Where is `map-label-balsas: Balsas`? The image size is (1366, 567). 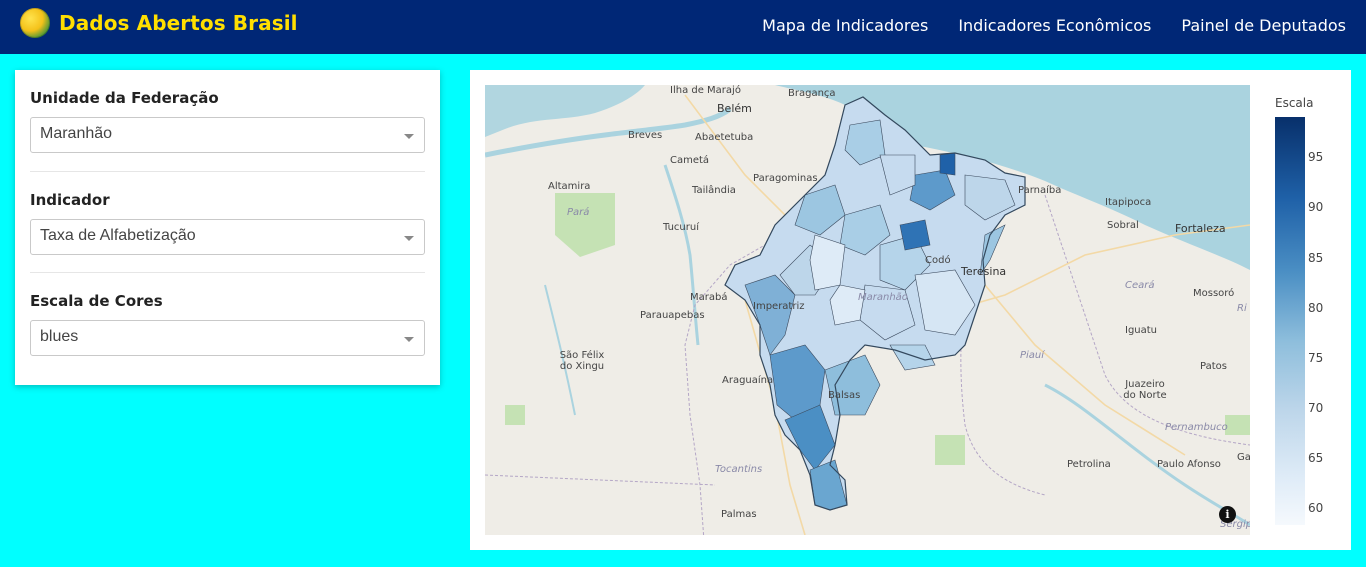
map-label-balsas: Balsas is located at coordinates (844, 395).